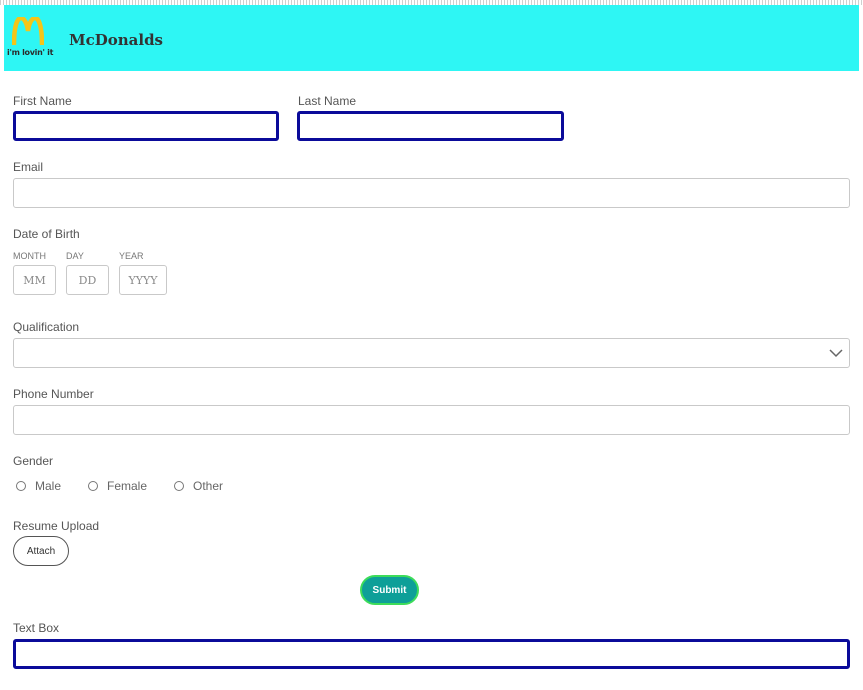  What do you see at coordinates (53, 394) in the screenshot?
I see `phone-label: Phone Number` at bounding box center [53, 394].